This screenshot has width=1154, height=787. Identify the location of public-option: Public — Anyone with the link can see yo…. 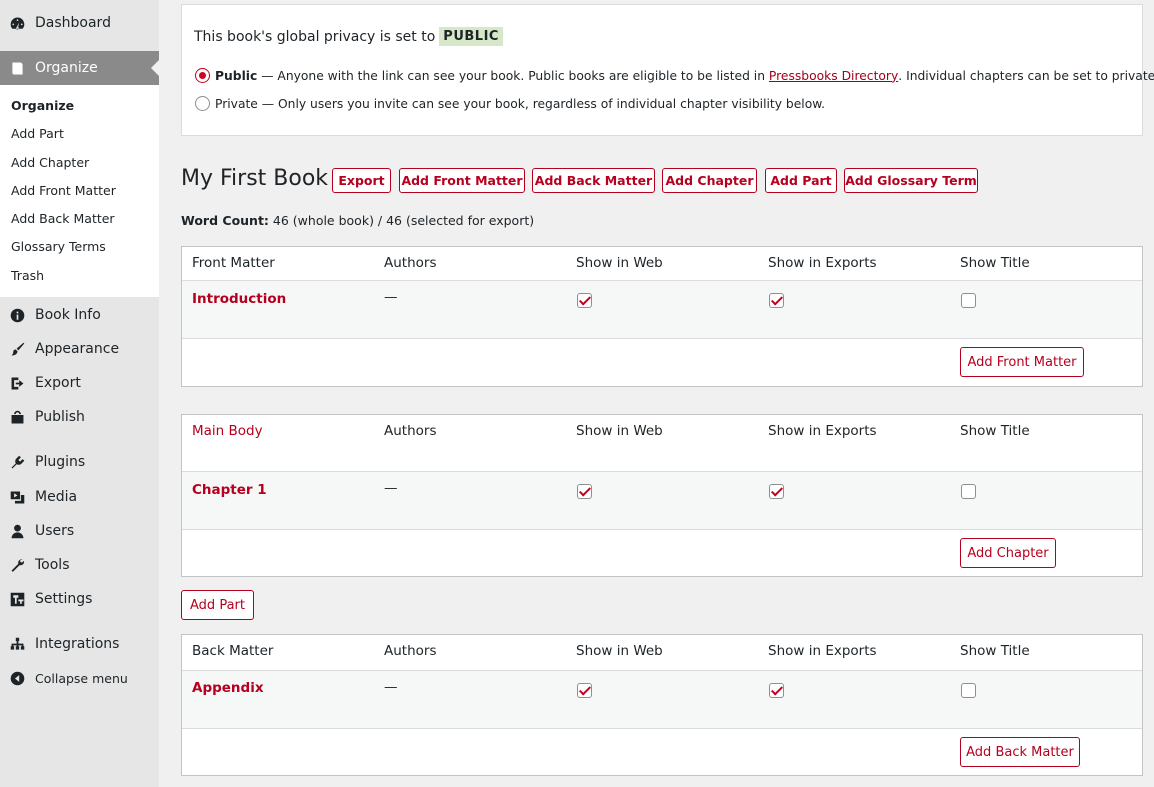
(674, 75).